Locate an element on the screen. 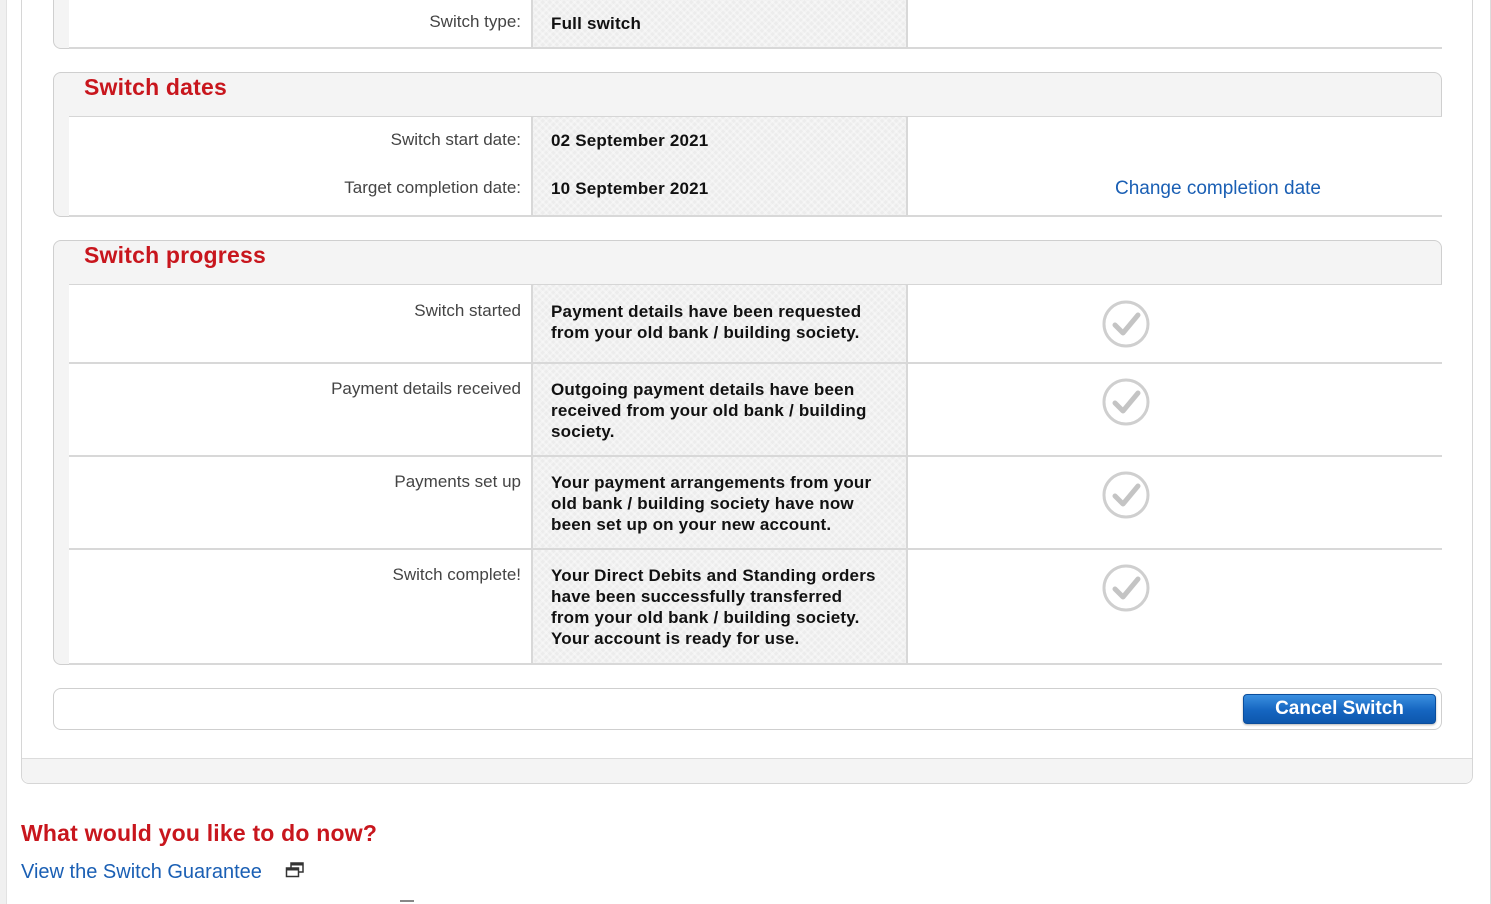 Image resolution: width=1491 pixels, height=904 pixels. switch-guarantee-link: View the Switch Guarantee is located at coordinates (141, 872).